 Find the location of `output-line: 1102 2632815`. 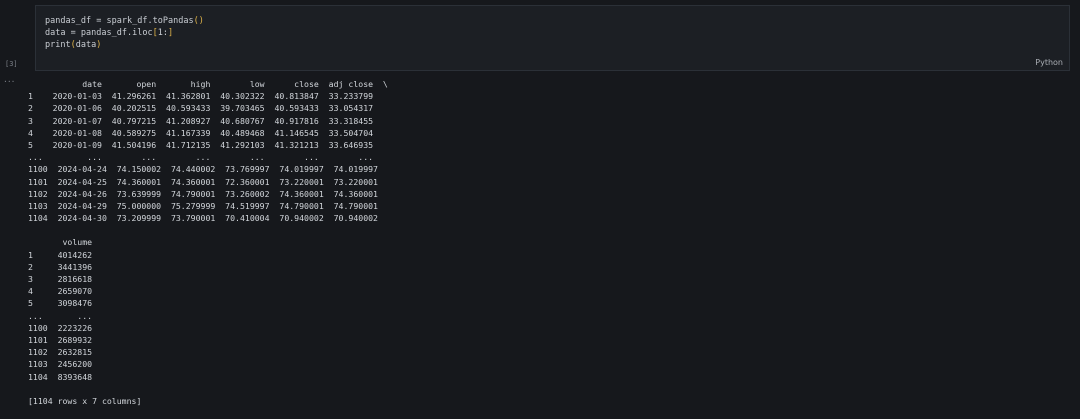

output-line: 1102 2632815 is located at coordinates (60, 352).